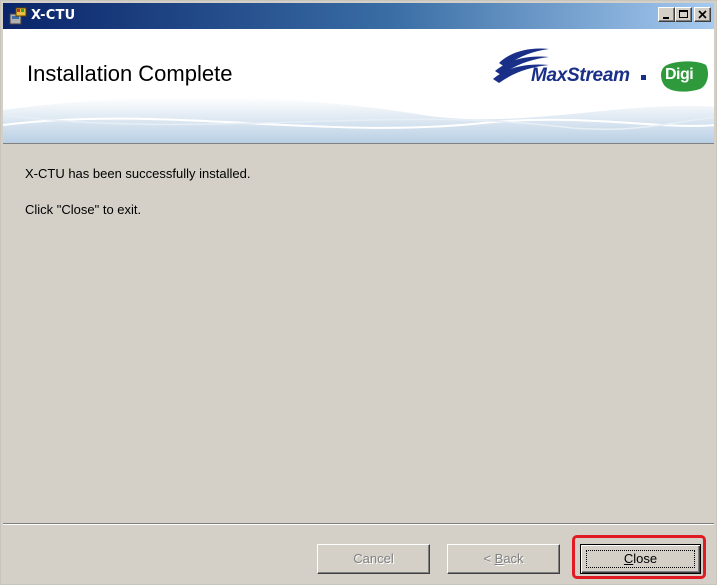 Image resolution: width=719 pixels, height=587 pixels. I want to click on title-bar: X-CTU, so click(358, 16).